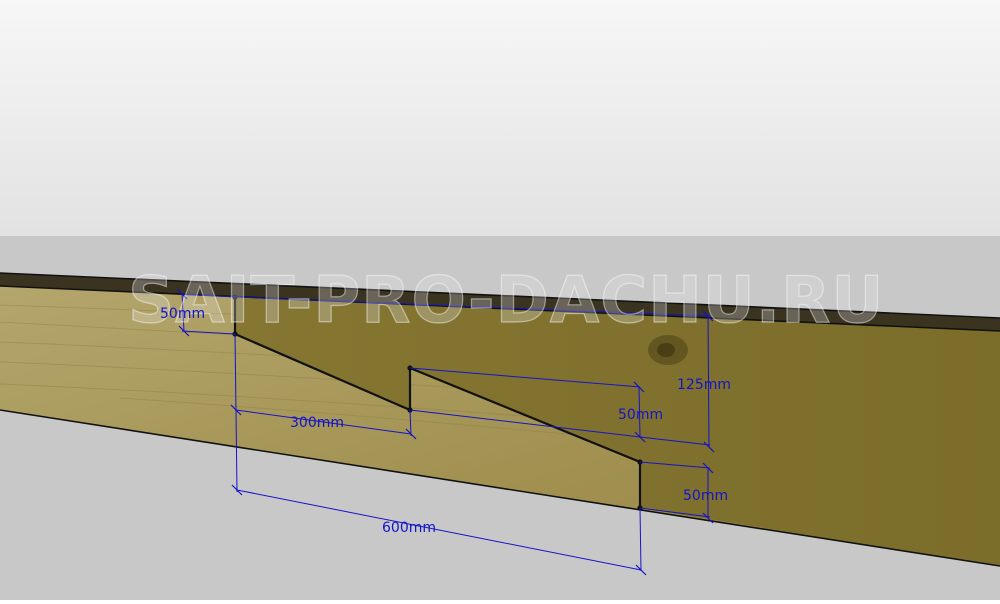  I want to click on dim-label-overall-depth: 125mm, so click(704, 385).